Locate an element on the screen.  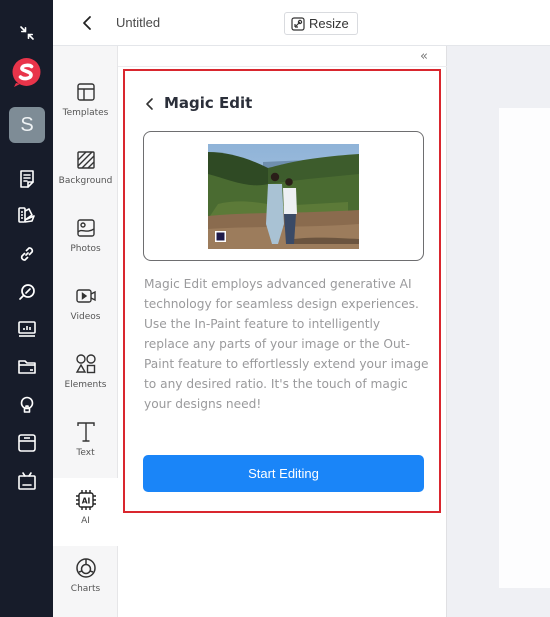
preview-photo is located at coordinates (283, 196).